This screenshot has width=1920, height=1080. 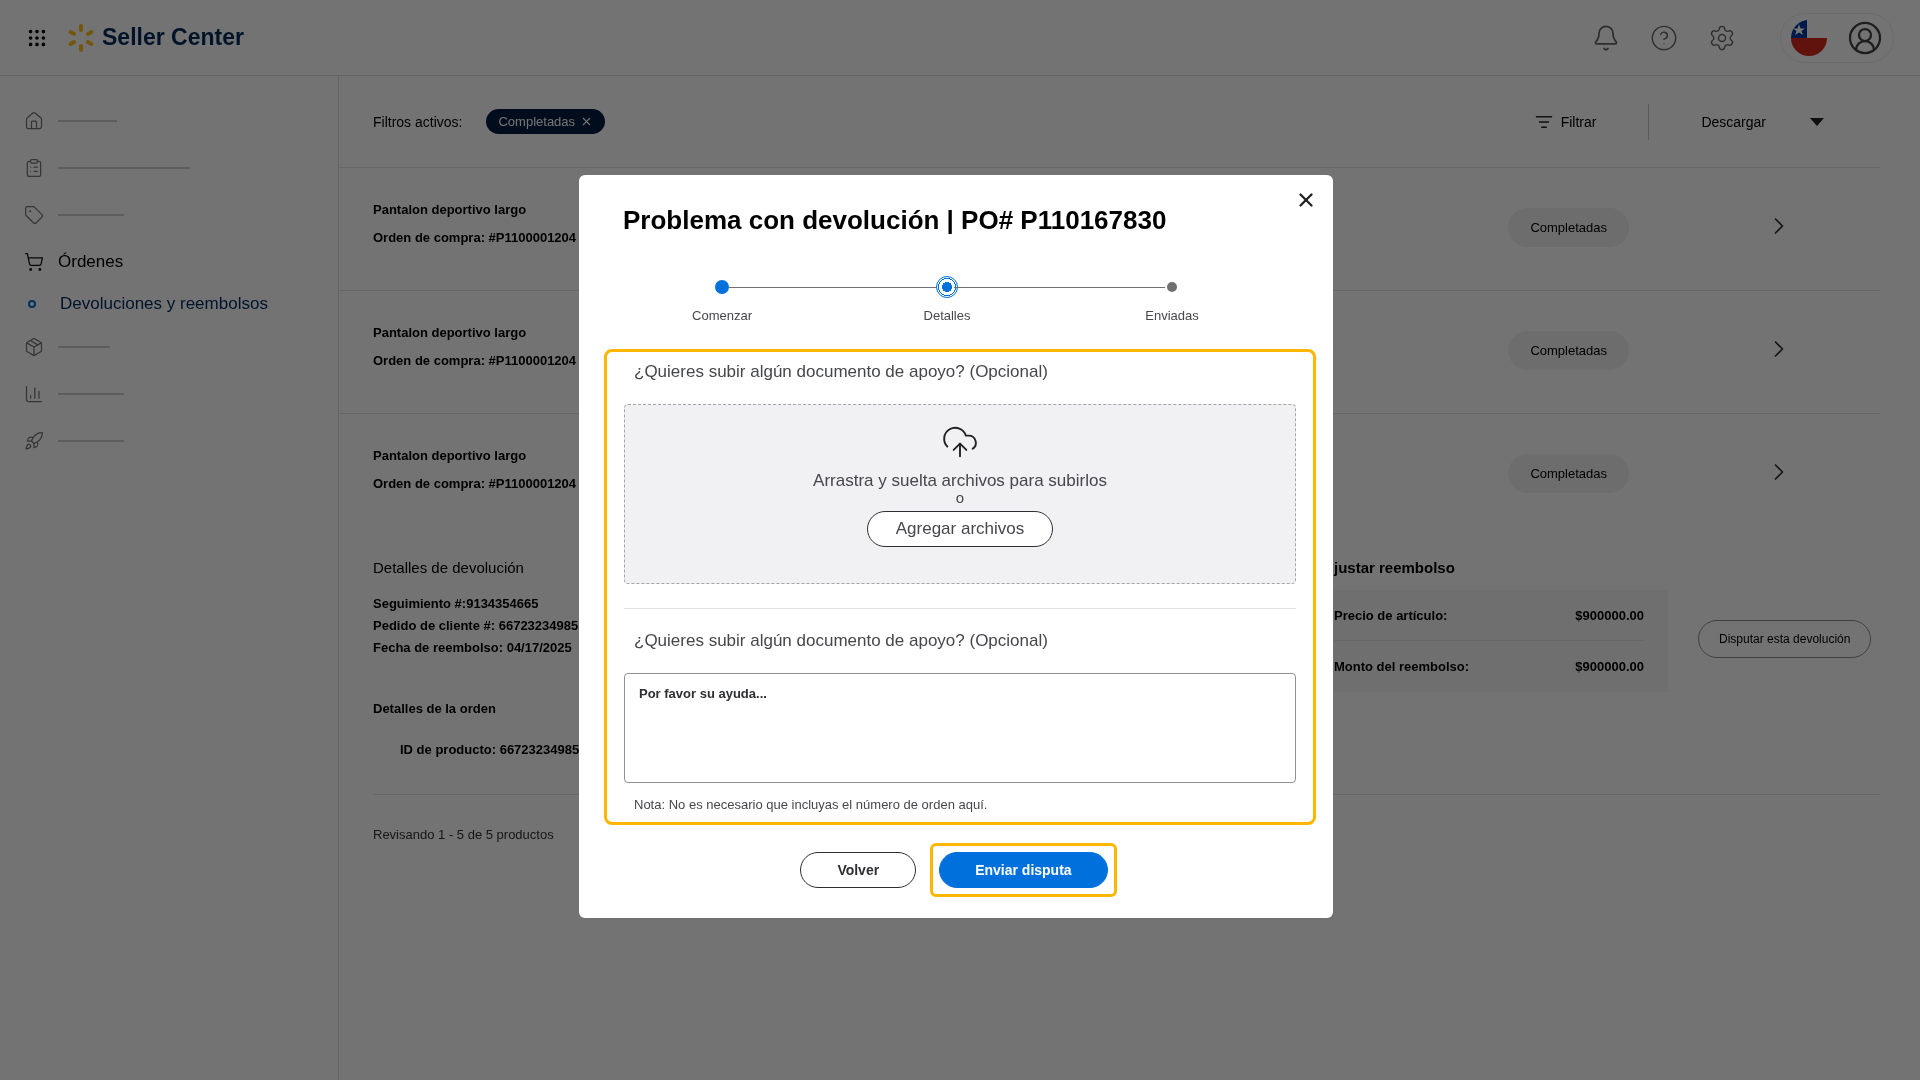 I want to click on download-dropdown: Descargar, so click(x=1762, y=121).